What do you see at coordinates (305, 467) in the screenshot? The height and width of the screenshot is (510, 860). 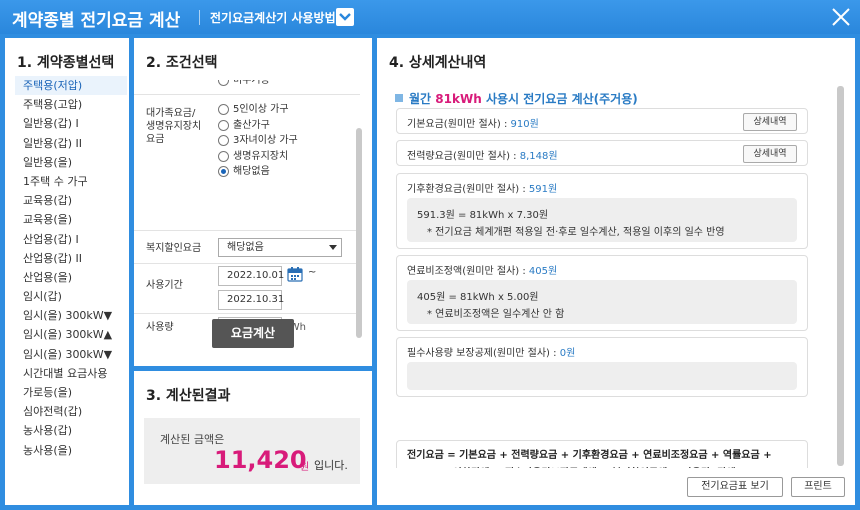 I see `result-currency: 원` at bounding box center [305, 467].